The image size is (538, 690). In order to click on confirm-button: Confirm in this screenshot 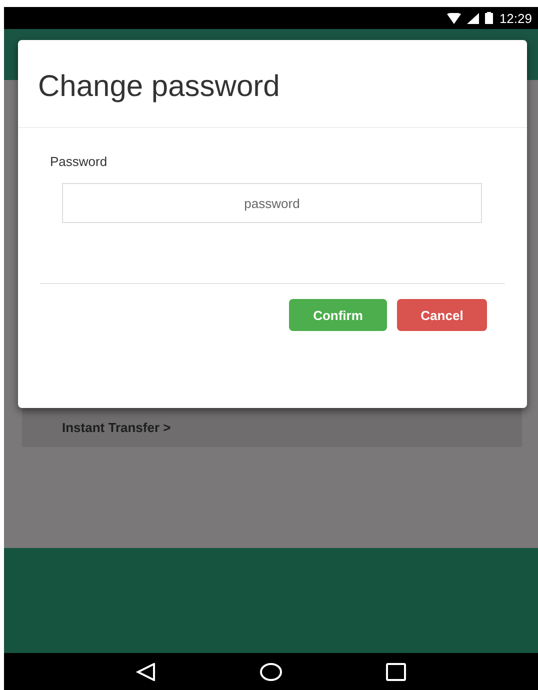, I will do `click(338, 315)`.